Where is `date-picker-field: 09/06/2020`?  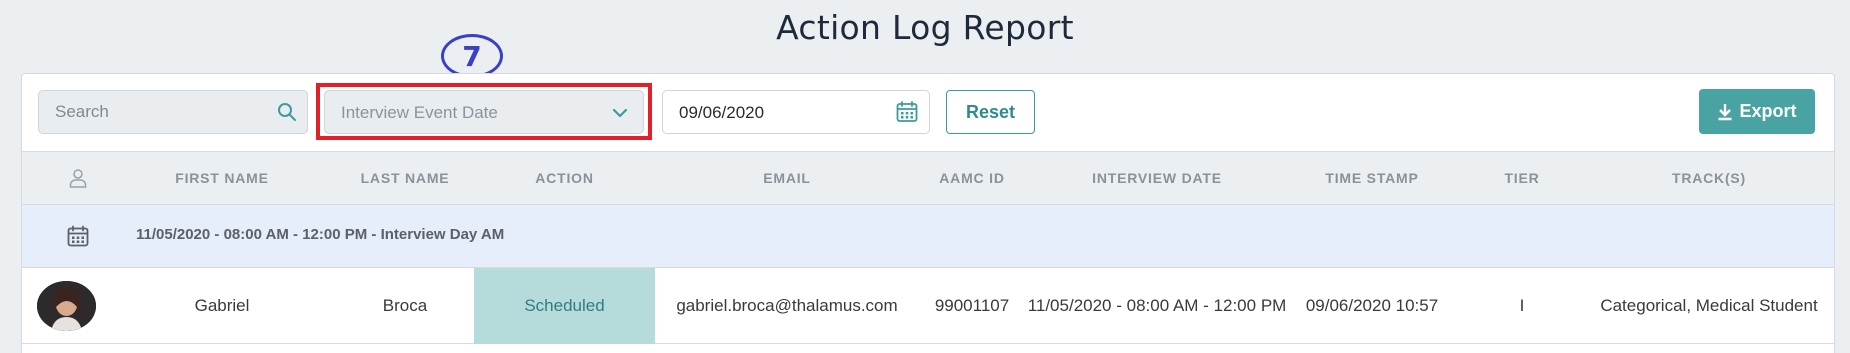 date-picker-field: 09/06/2020 is located at coordinates (796, 112).